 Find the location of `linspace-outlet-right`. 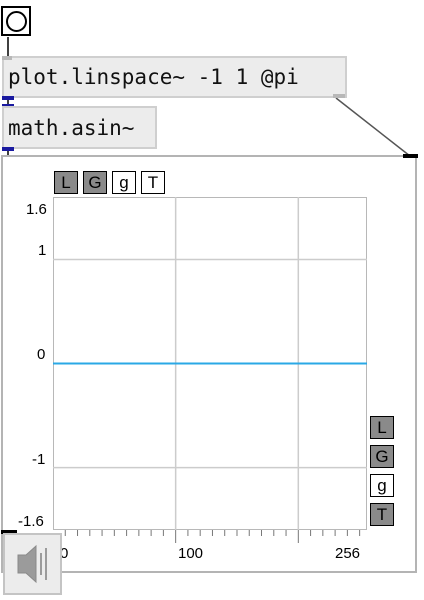

linspace-outlet-right is located at coordinates (339, 96).